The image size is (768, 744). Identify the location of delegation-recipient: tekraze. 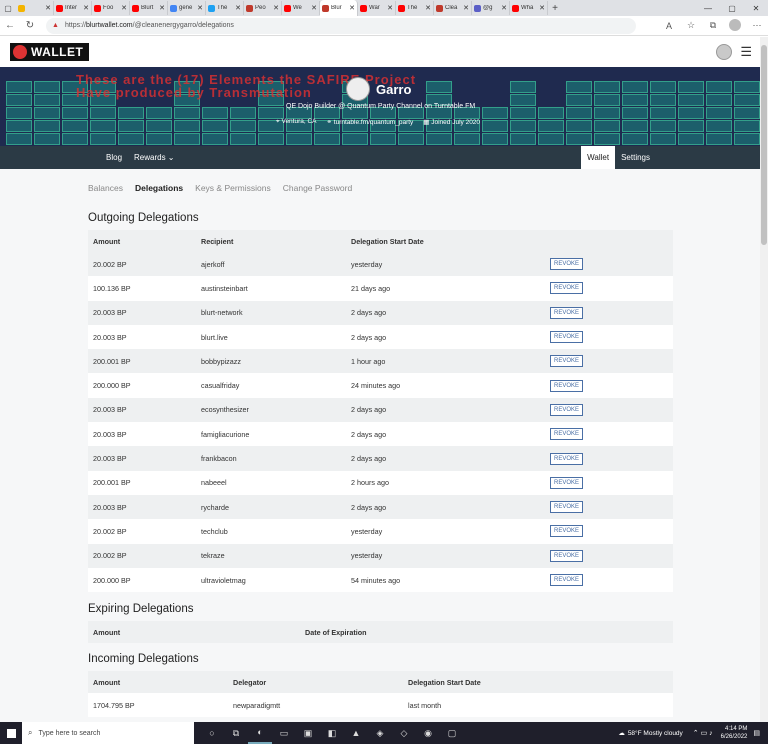
(276, 555).